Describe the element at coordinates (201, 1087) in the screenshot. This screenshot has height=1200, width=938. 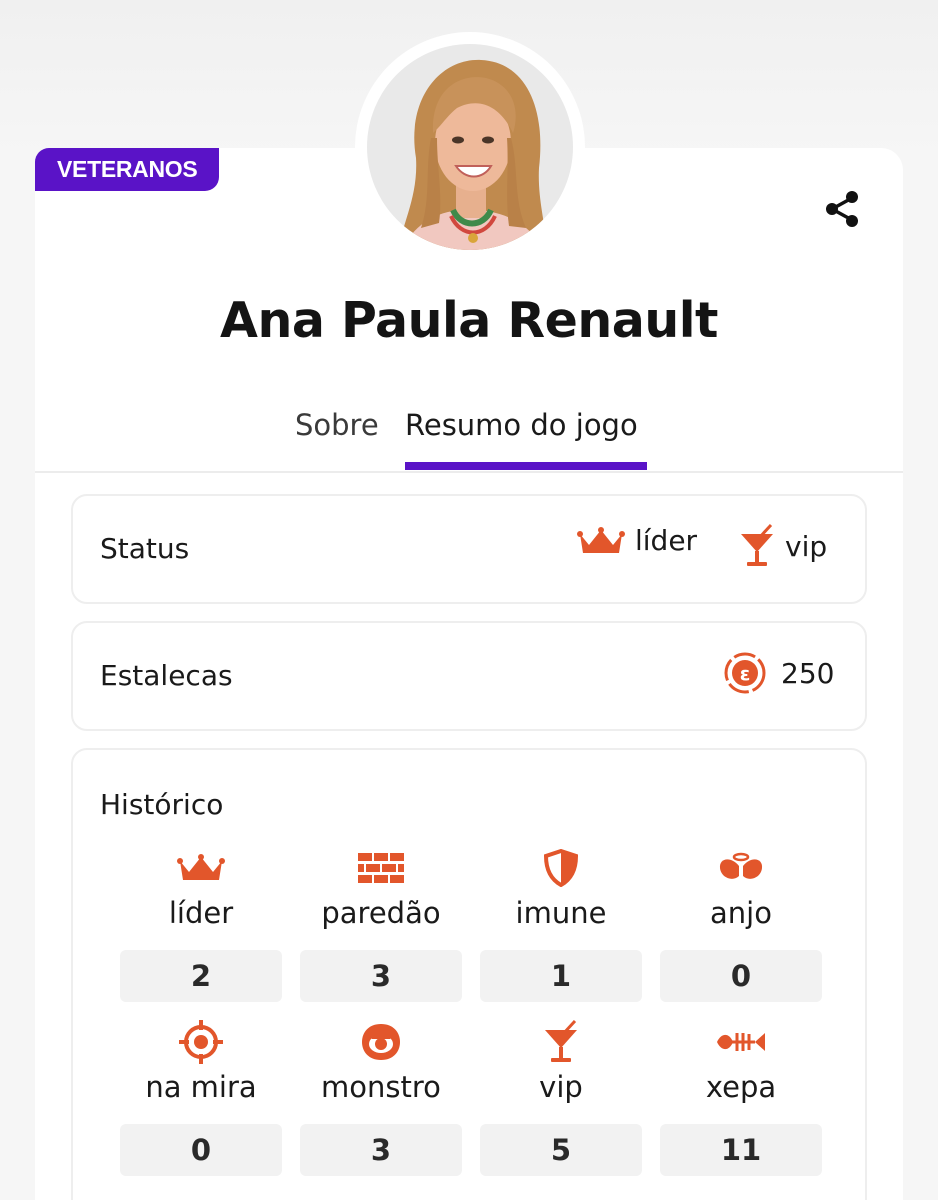
I see `stat-label: na mira` at that location.